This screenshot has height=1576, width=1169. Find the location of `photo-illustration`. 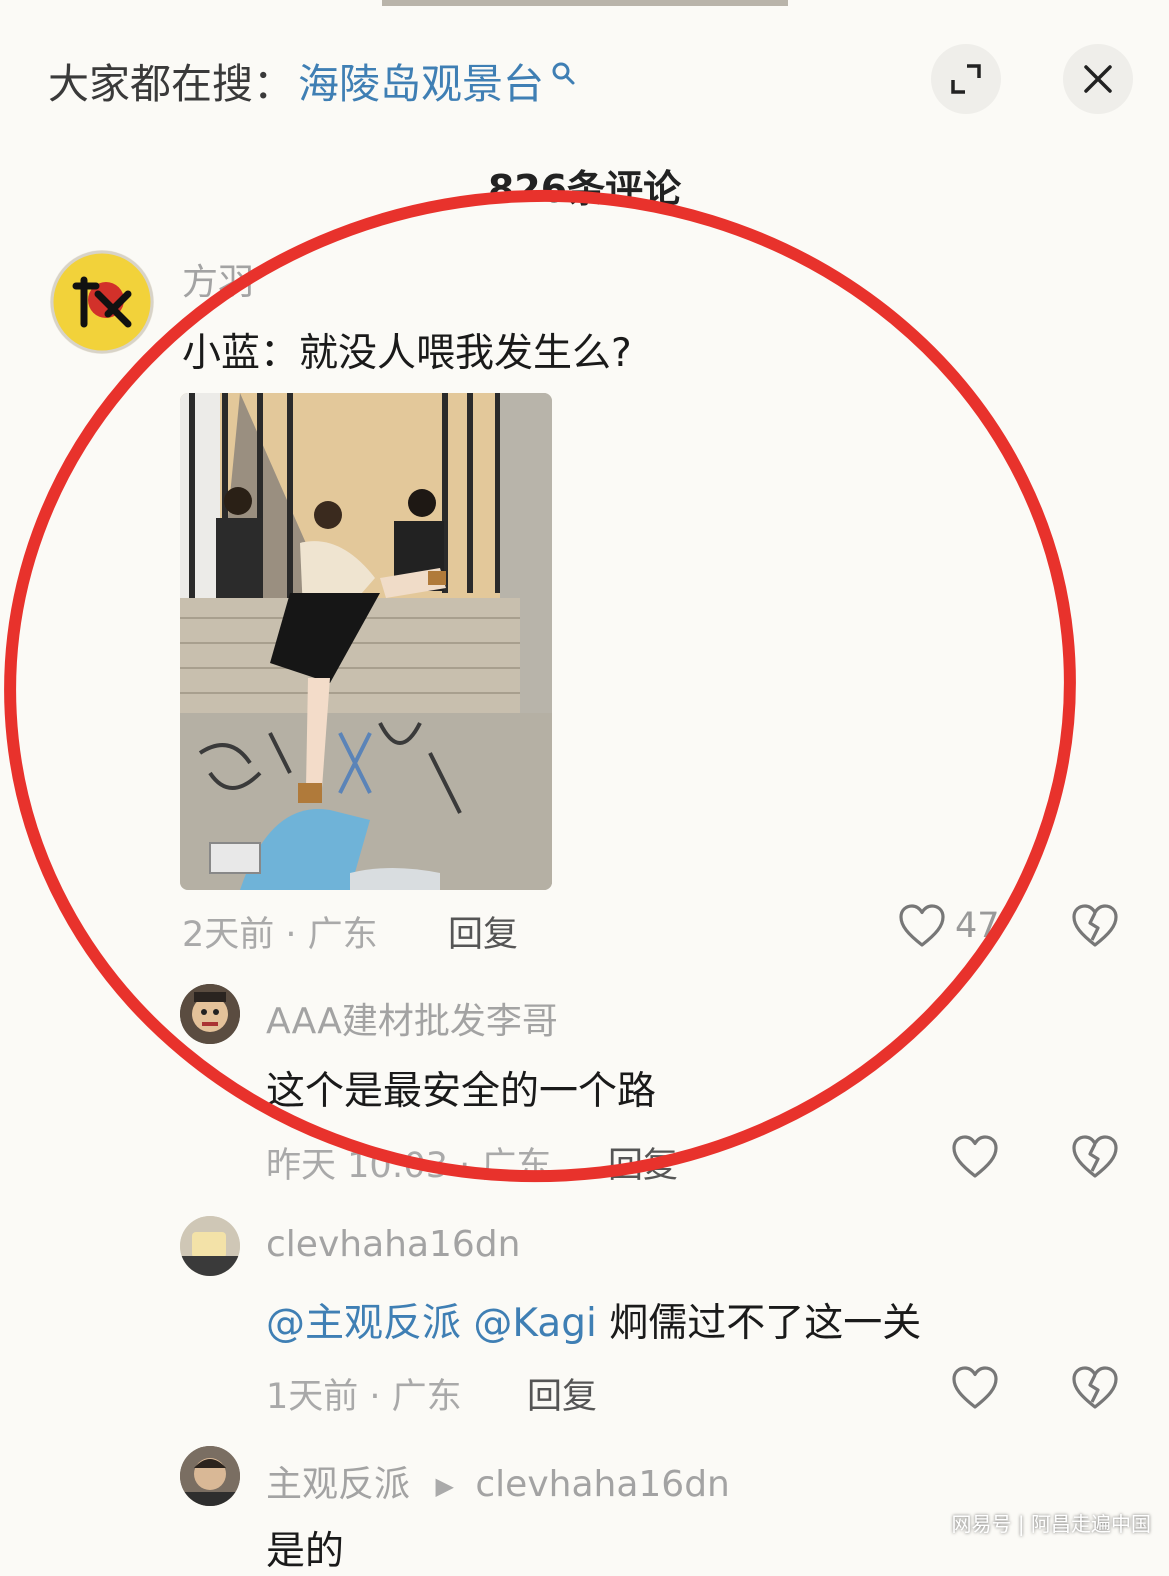

photo-illustration is located at coordinates (366, 641).